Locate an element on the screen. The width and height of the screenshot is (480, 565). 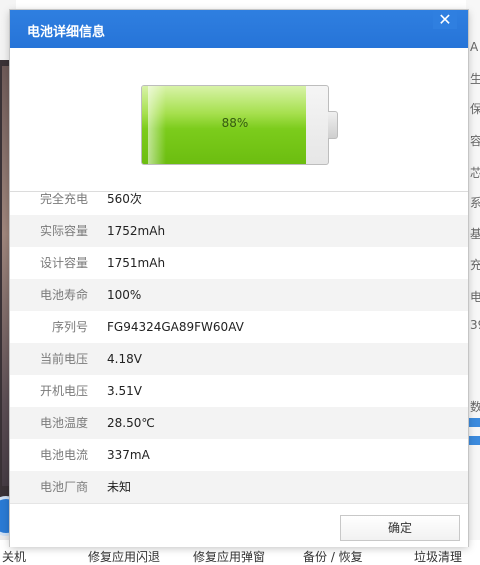
info-row-temperature: 电池温度 28.50℃ is located at coordinates (239, 423).